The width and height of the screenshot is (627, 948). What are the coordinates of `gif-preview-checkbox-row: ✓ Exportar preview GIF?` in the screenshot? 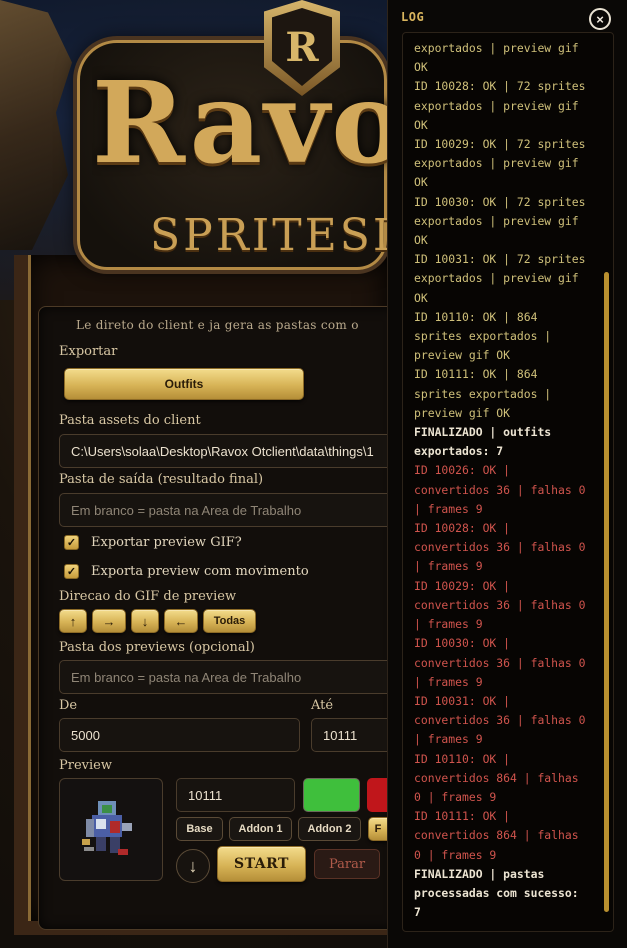 It's located at (153, 542).